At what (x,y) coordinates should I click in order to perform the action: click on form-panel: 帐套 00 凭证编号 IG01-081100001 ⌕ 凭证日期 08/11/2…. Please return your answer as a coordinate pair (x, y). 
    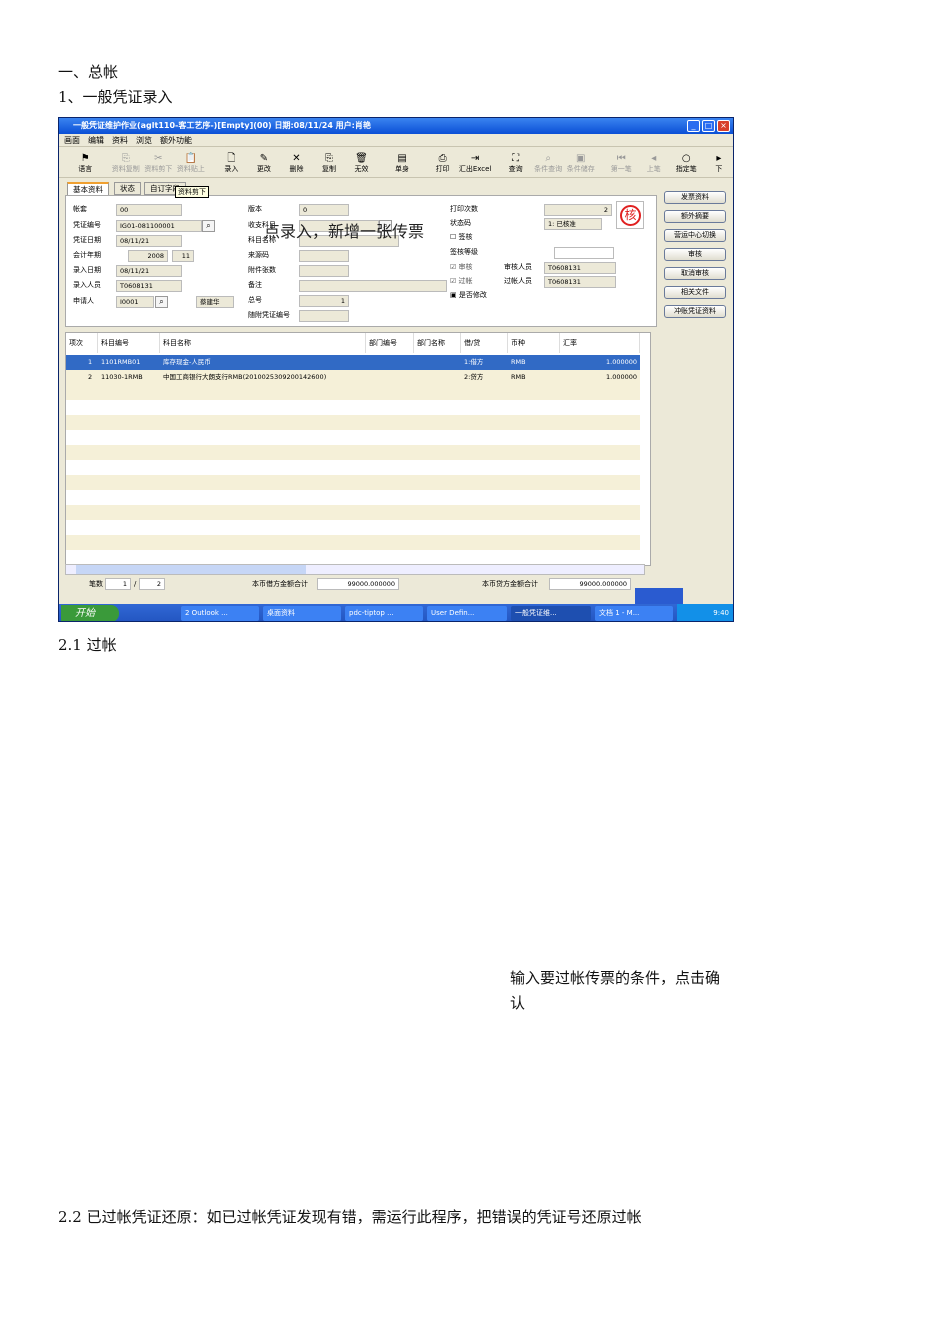
    Looking at the image, I should click on (361, 261).